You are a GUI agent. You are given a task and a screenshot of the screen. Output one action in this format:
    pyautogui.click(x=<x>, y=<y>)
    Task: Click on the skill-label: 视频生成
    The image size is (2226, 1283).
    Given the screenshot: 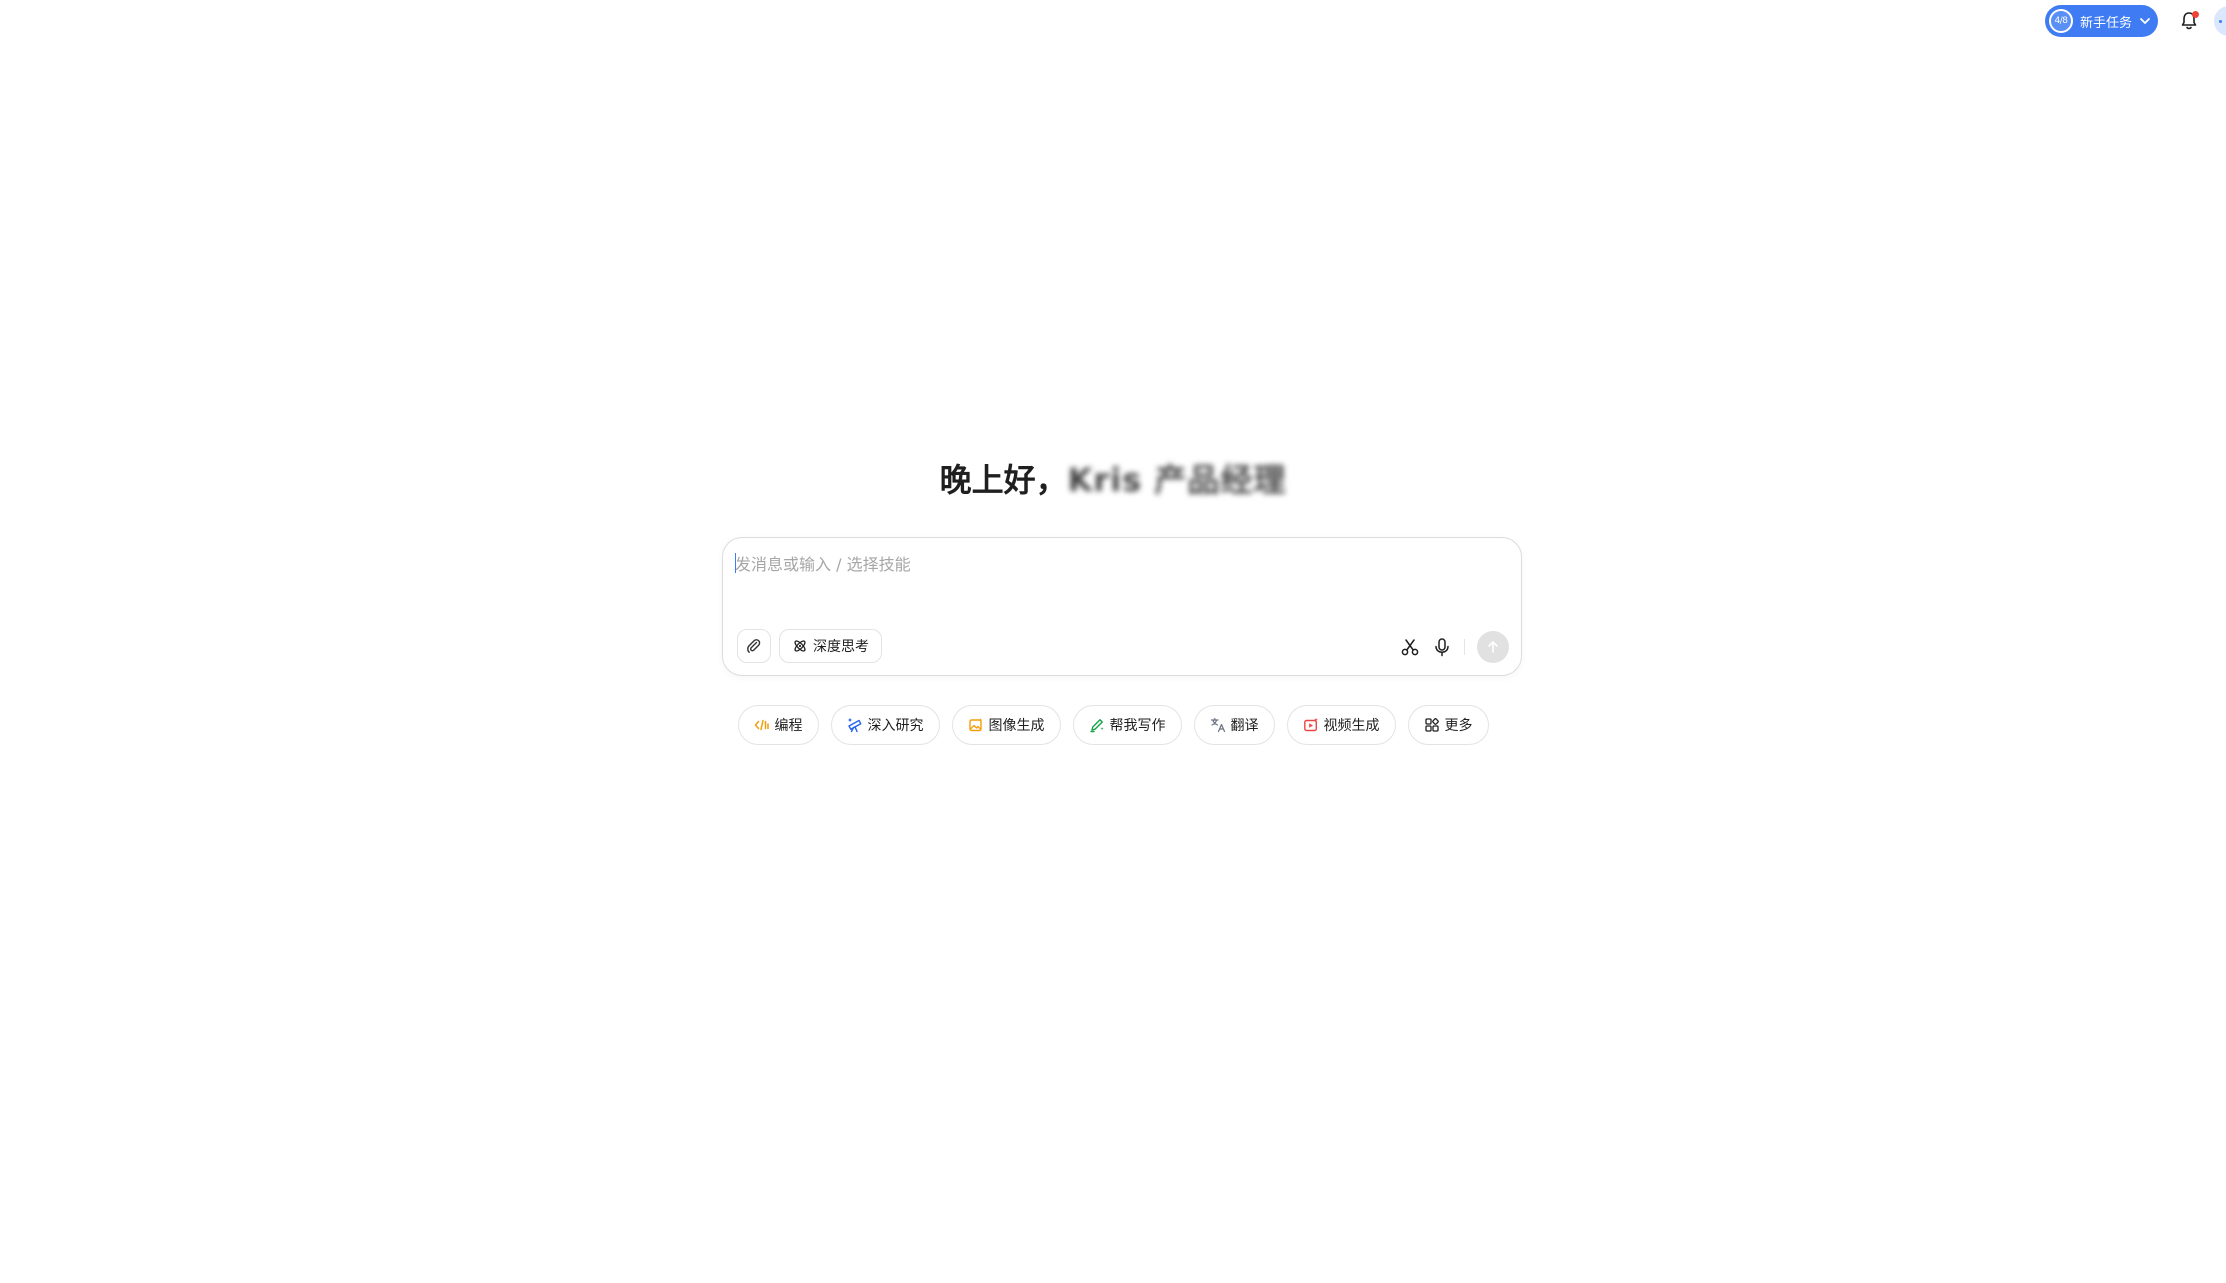 What is the action you would take?
    pyautogui.click(x=1351, y=726)
    